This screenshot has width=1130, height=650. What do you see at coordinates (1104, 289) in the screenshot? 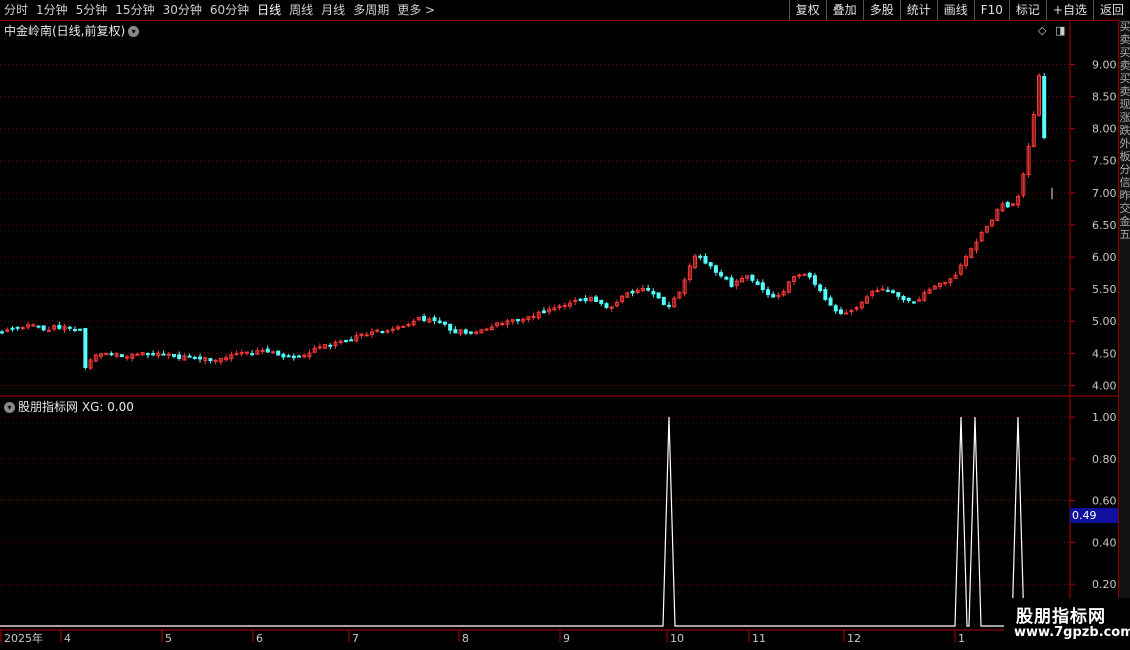
I see `price-tick-label: 5.50` at bounding box center [1104, 289].